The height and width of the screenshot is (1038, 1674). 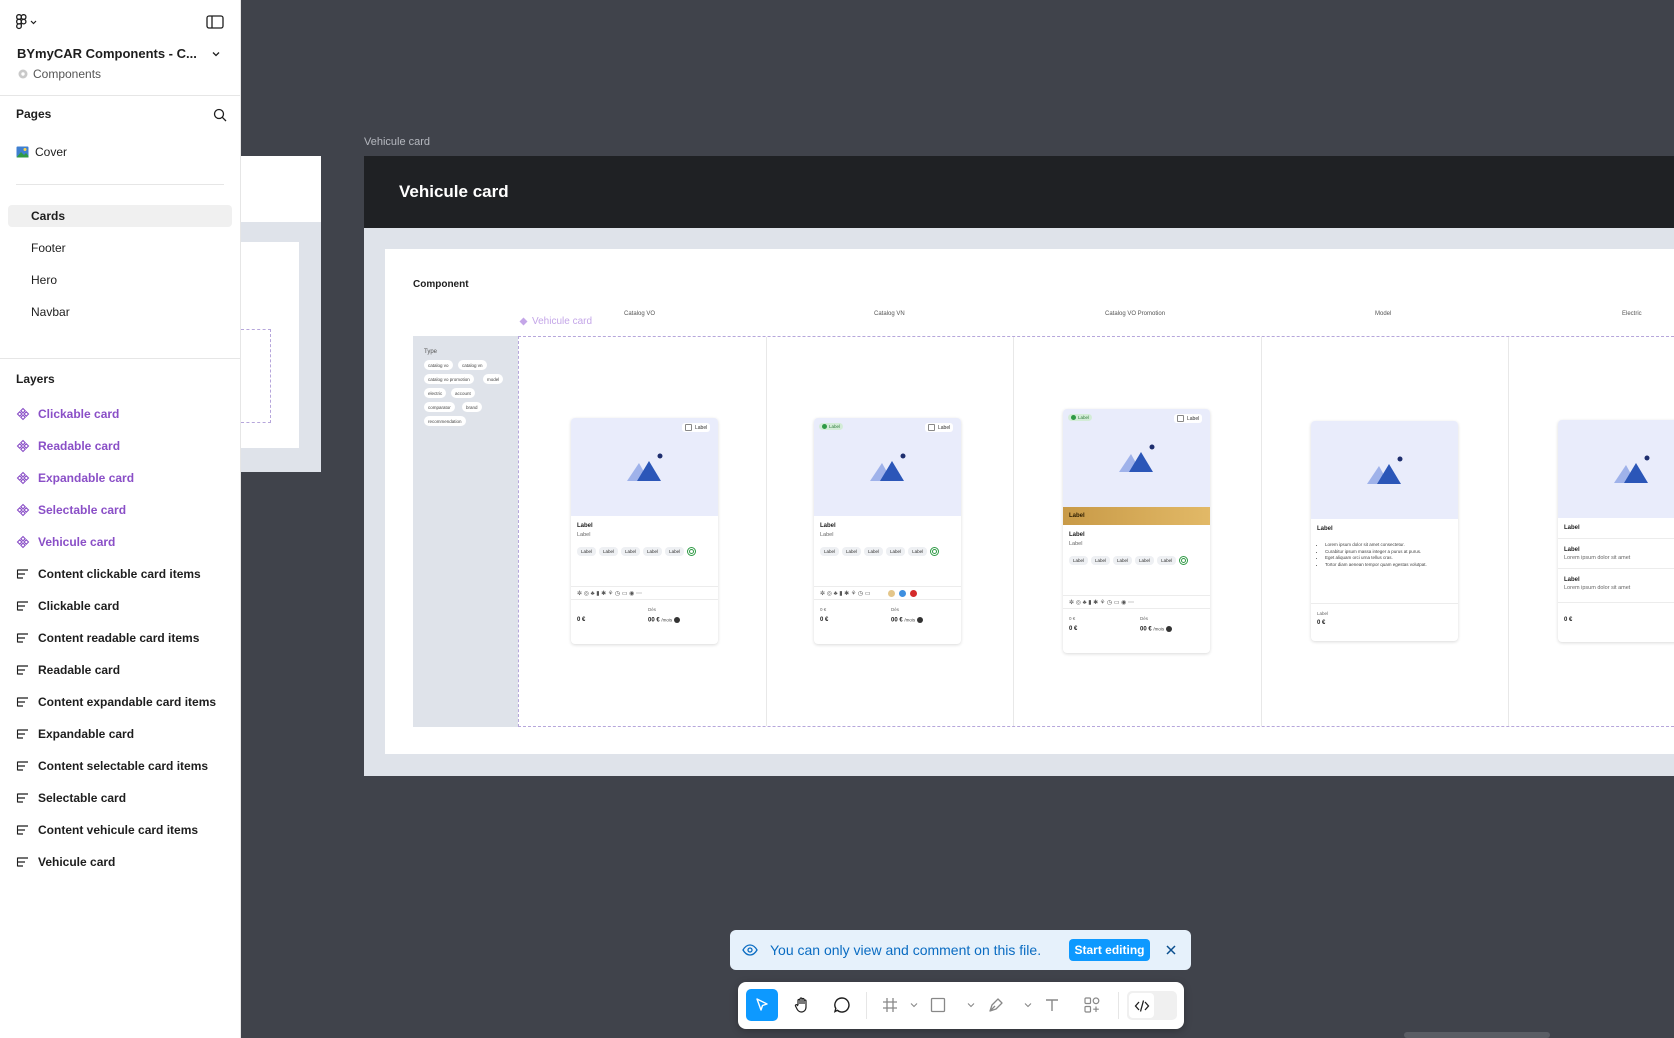 I want to click on search-icon, so click(x=220, y=115).